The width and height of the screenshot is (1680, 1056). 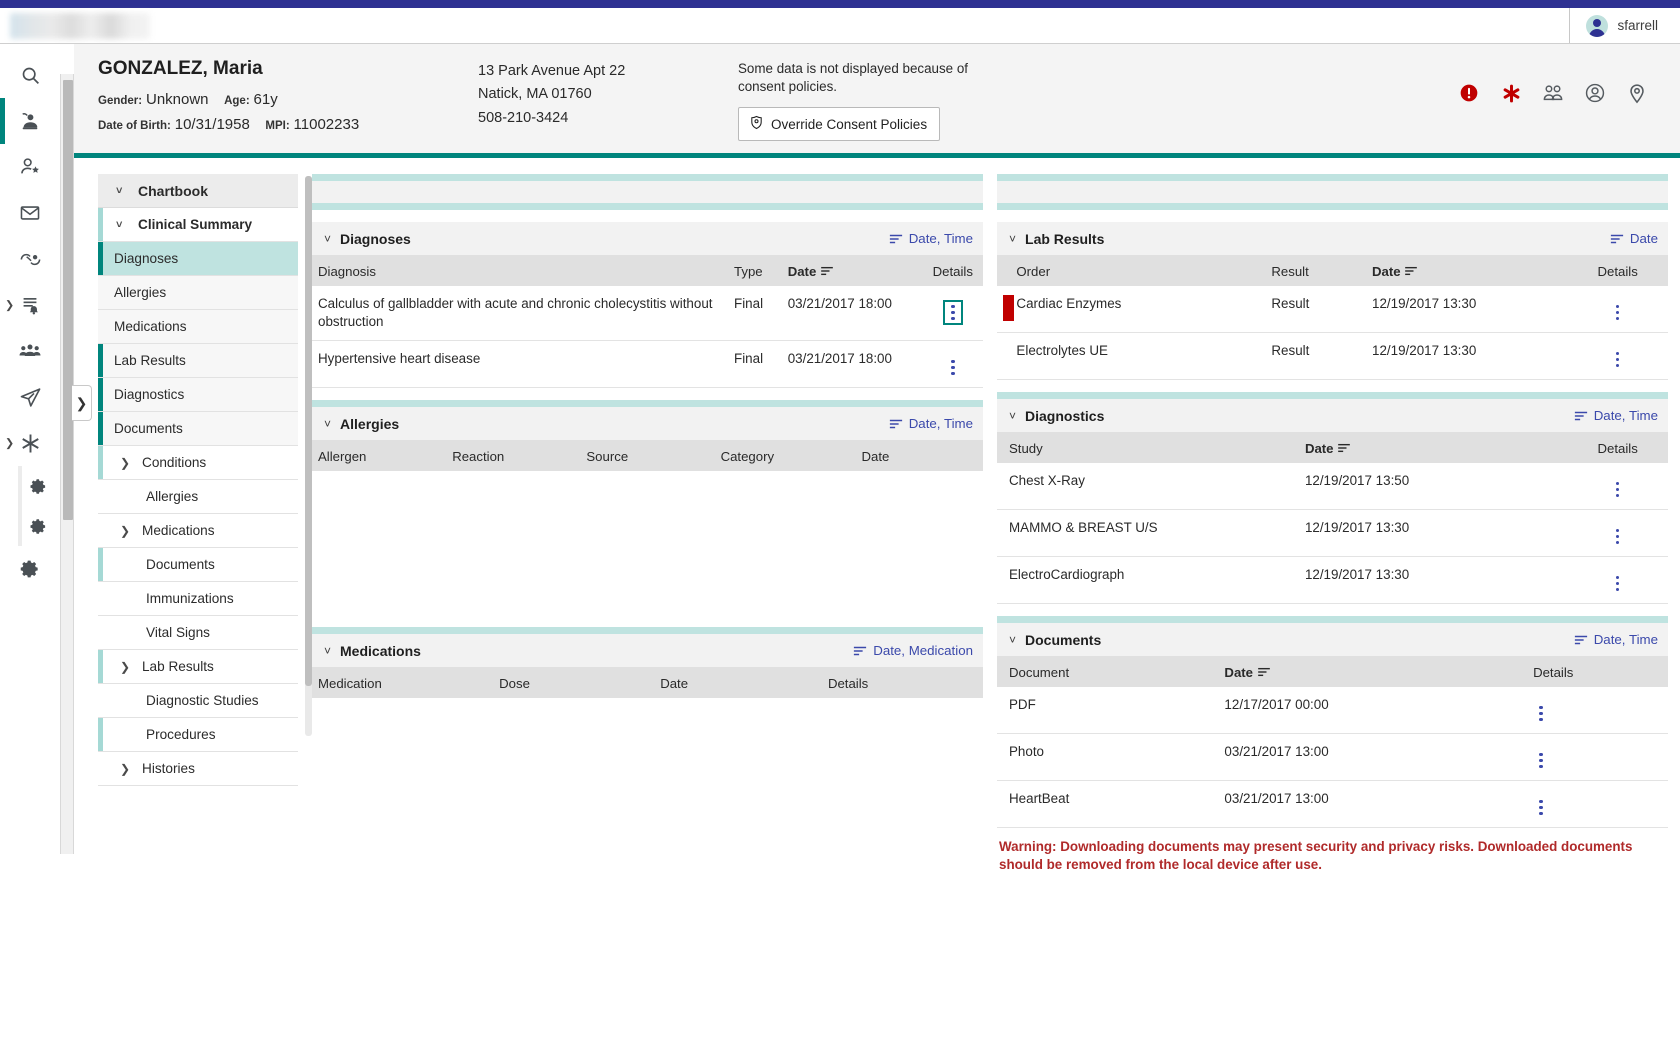 What do you see at coordinates (785, 456) in the screenshot?
I see `col-category: Category` at bounding box center [785, 456].